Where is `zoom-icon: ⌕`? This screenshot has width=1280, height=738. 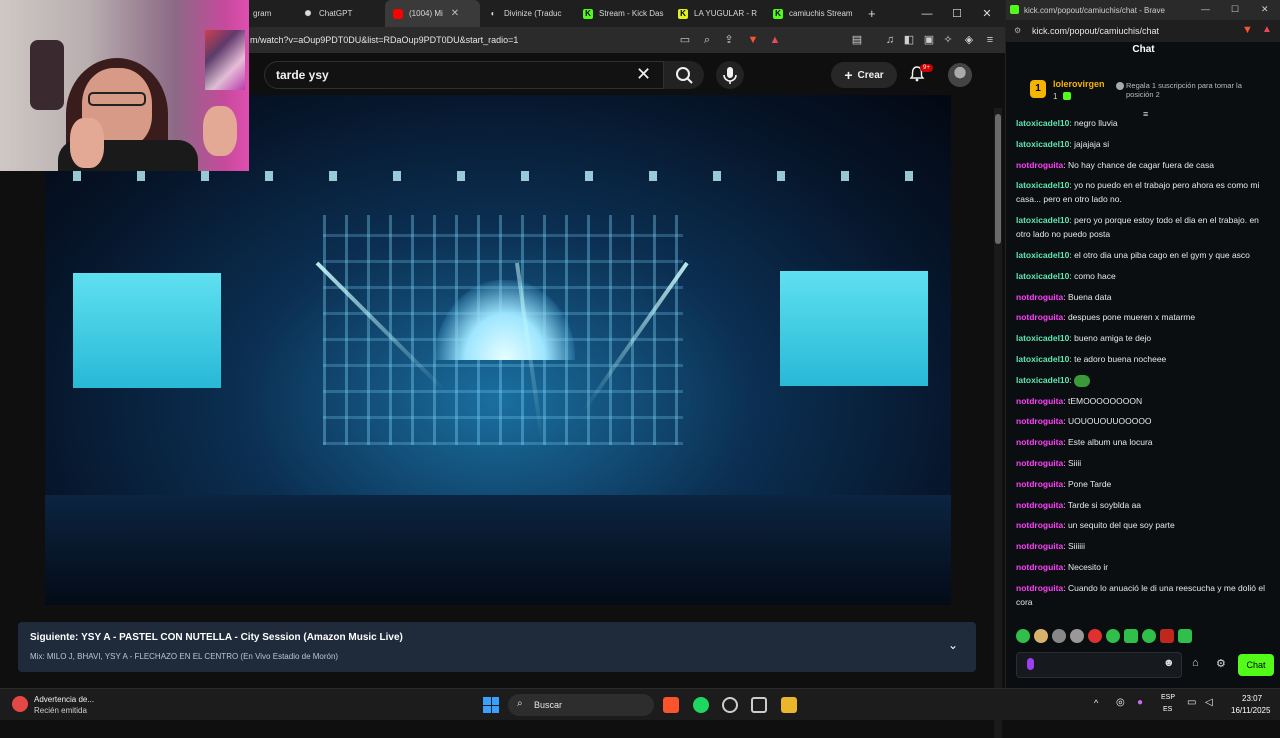 zoom-icon: ⌕ is located at coordinates (707, 40).